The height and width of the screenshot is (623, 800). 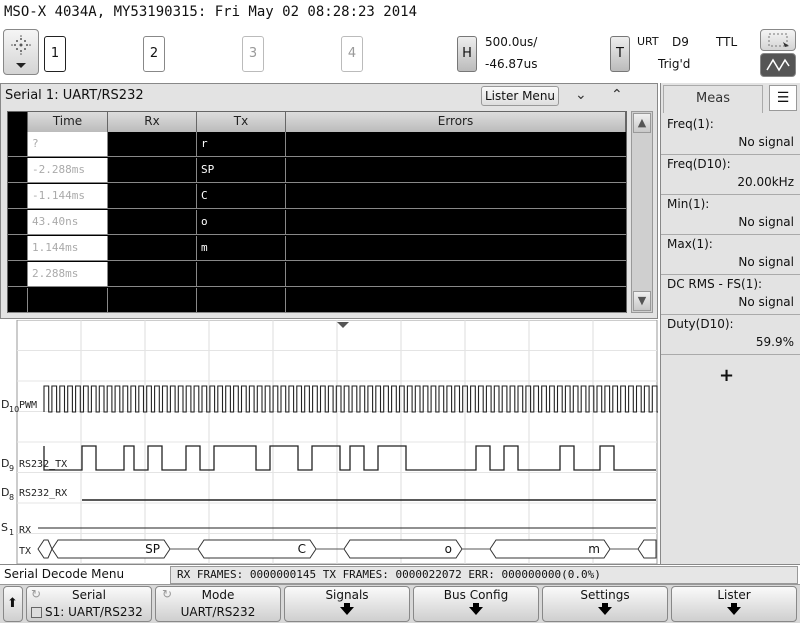 What do you see at coordinates (648, 41) in the screenshot?
I see `trigger-mode: URT` at bounding box center [648, 41].